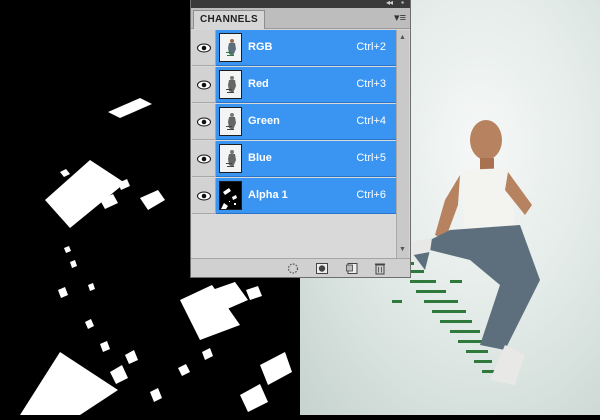 The height and width of the screenshot is (420, 600). Describe the element at coordinates (402, 38) in the screenshot. I see `scroll-up-arrow-icon: ▲` at that location.